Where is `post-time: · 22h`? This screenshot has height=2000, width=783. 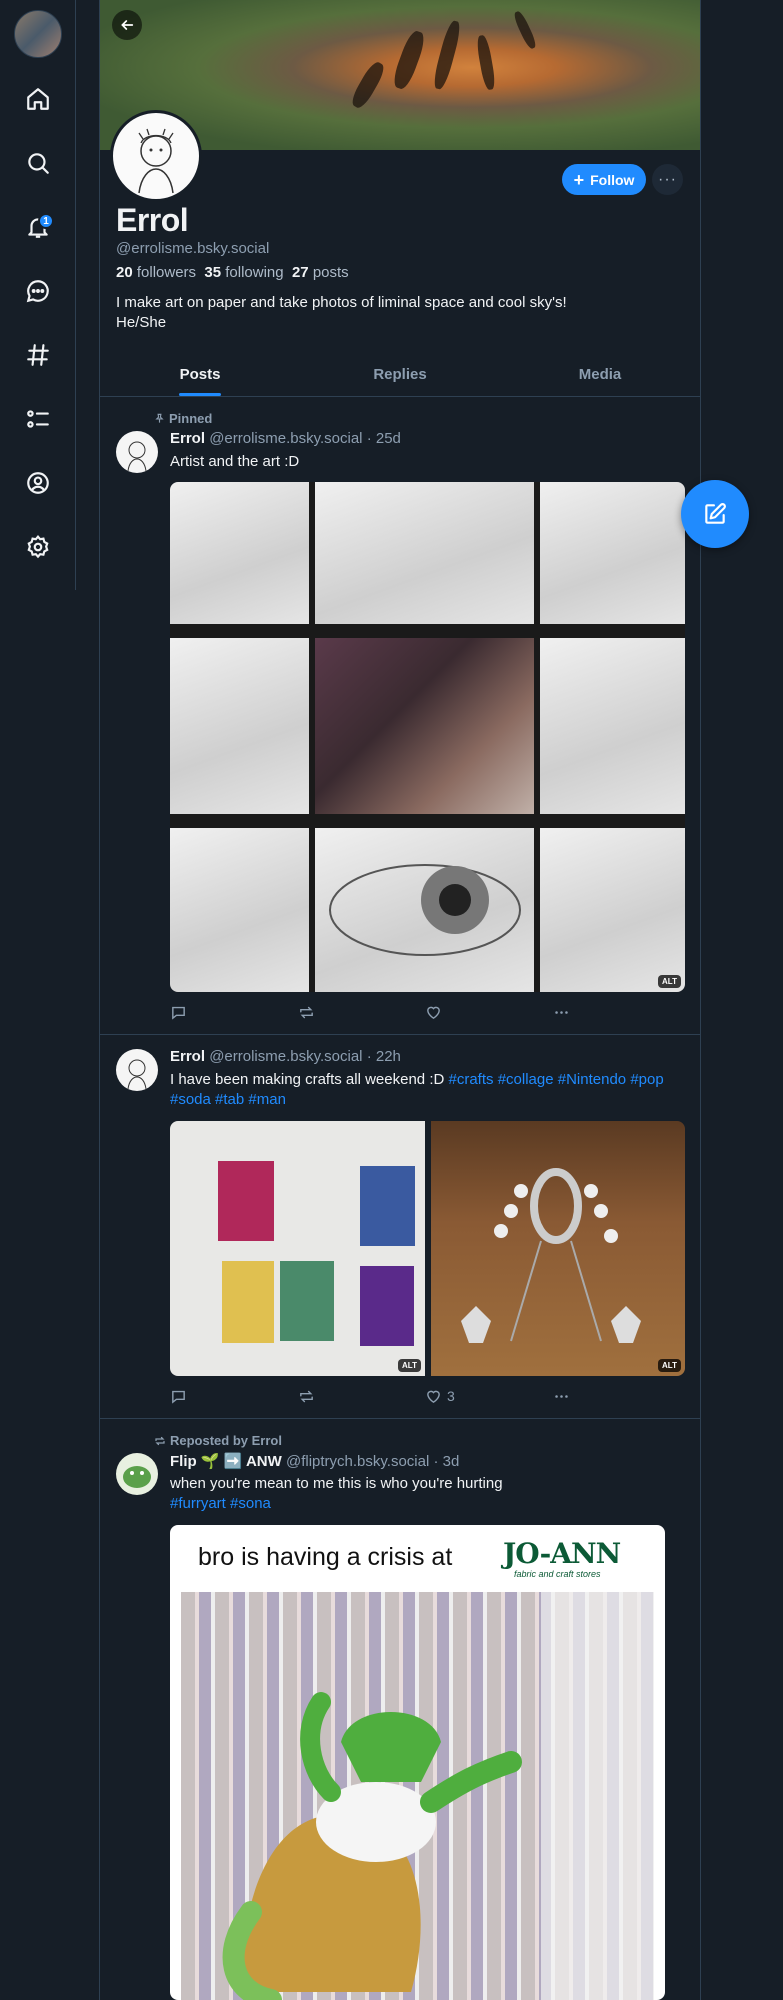
post-time: · 22h is located at coordinates (384, 1056).